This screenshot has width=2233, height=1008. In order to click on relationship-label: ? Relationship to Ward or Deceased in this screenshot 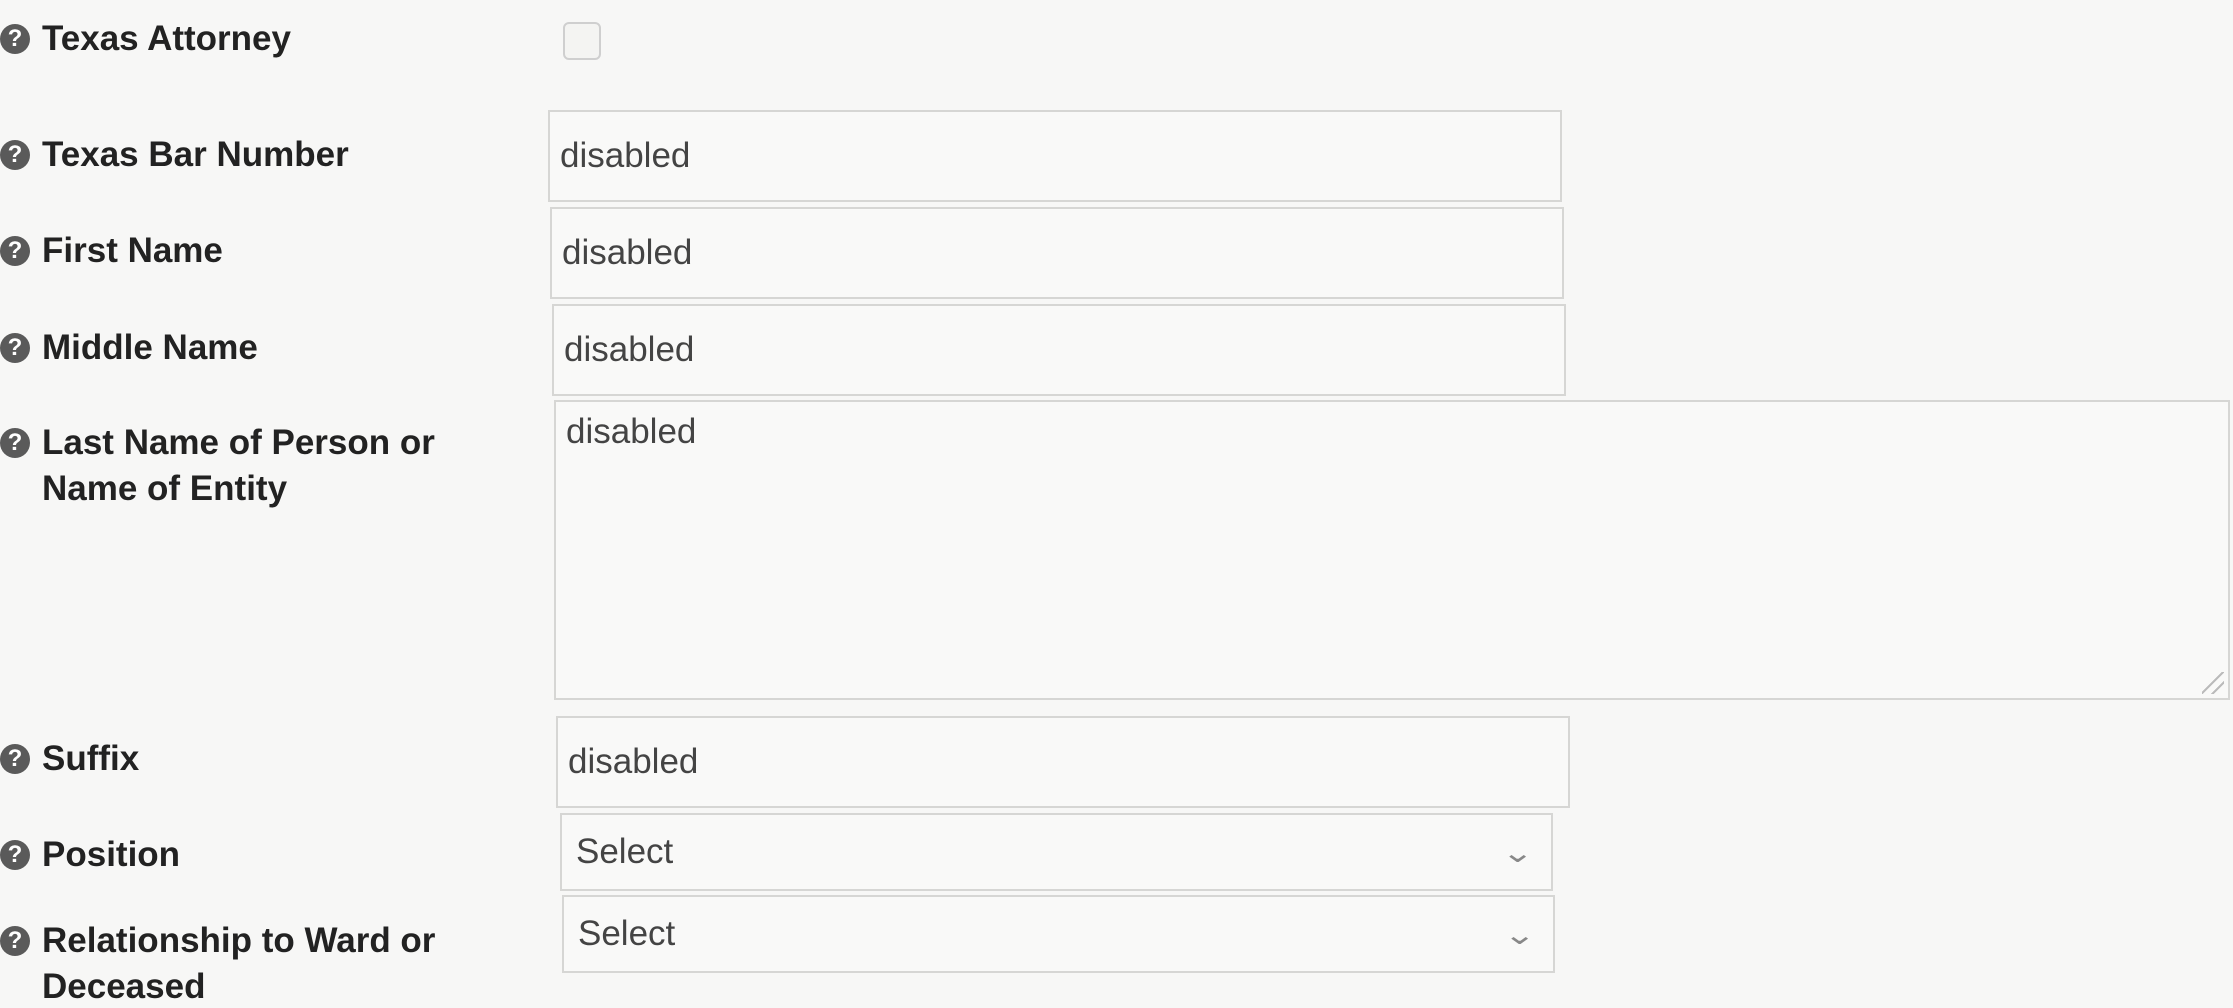, I will do `click(260, 963)`.